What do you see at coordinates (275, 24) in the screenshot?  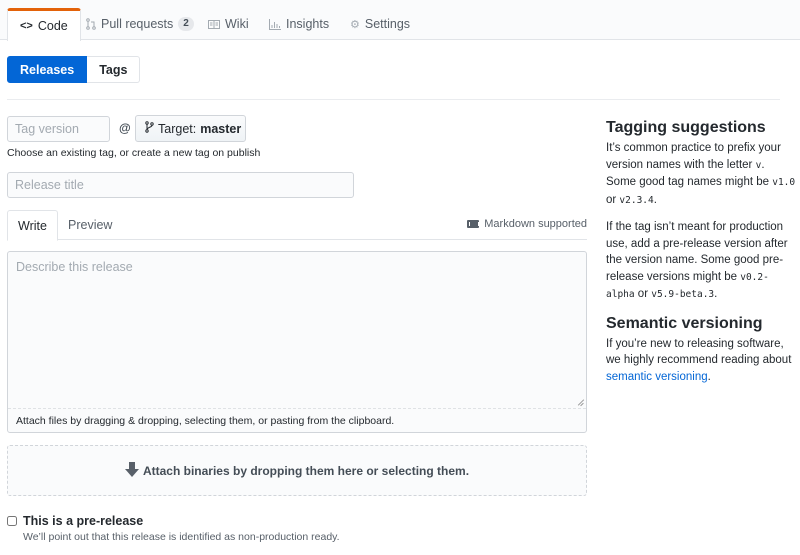 I see `graph-icon` at bounding box center [275, 24].